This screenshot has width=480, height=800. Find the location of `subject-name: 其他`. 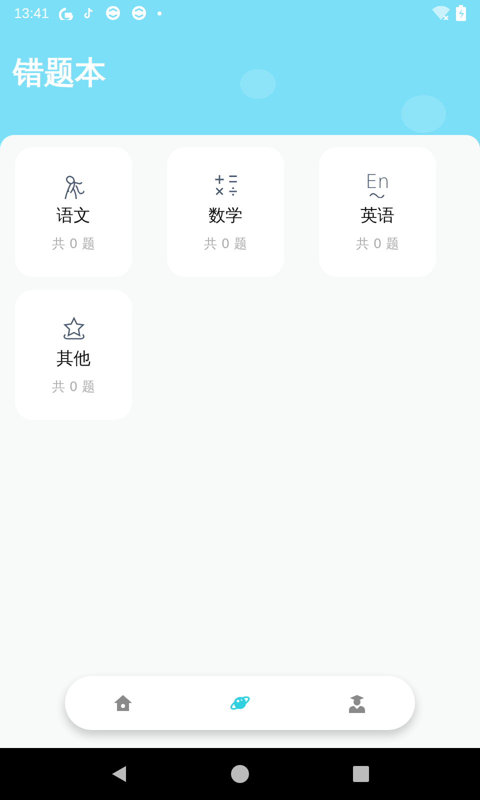

subject-name: 其他 is located at coordinates (73, 359).